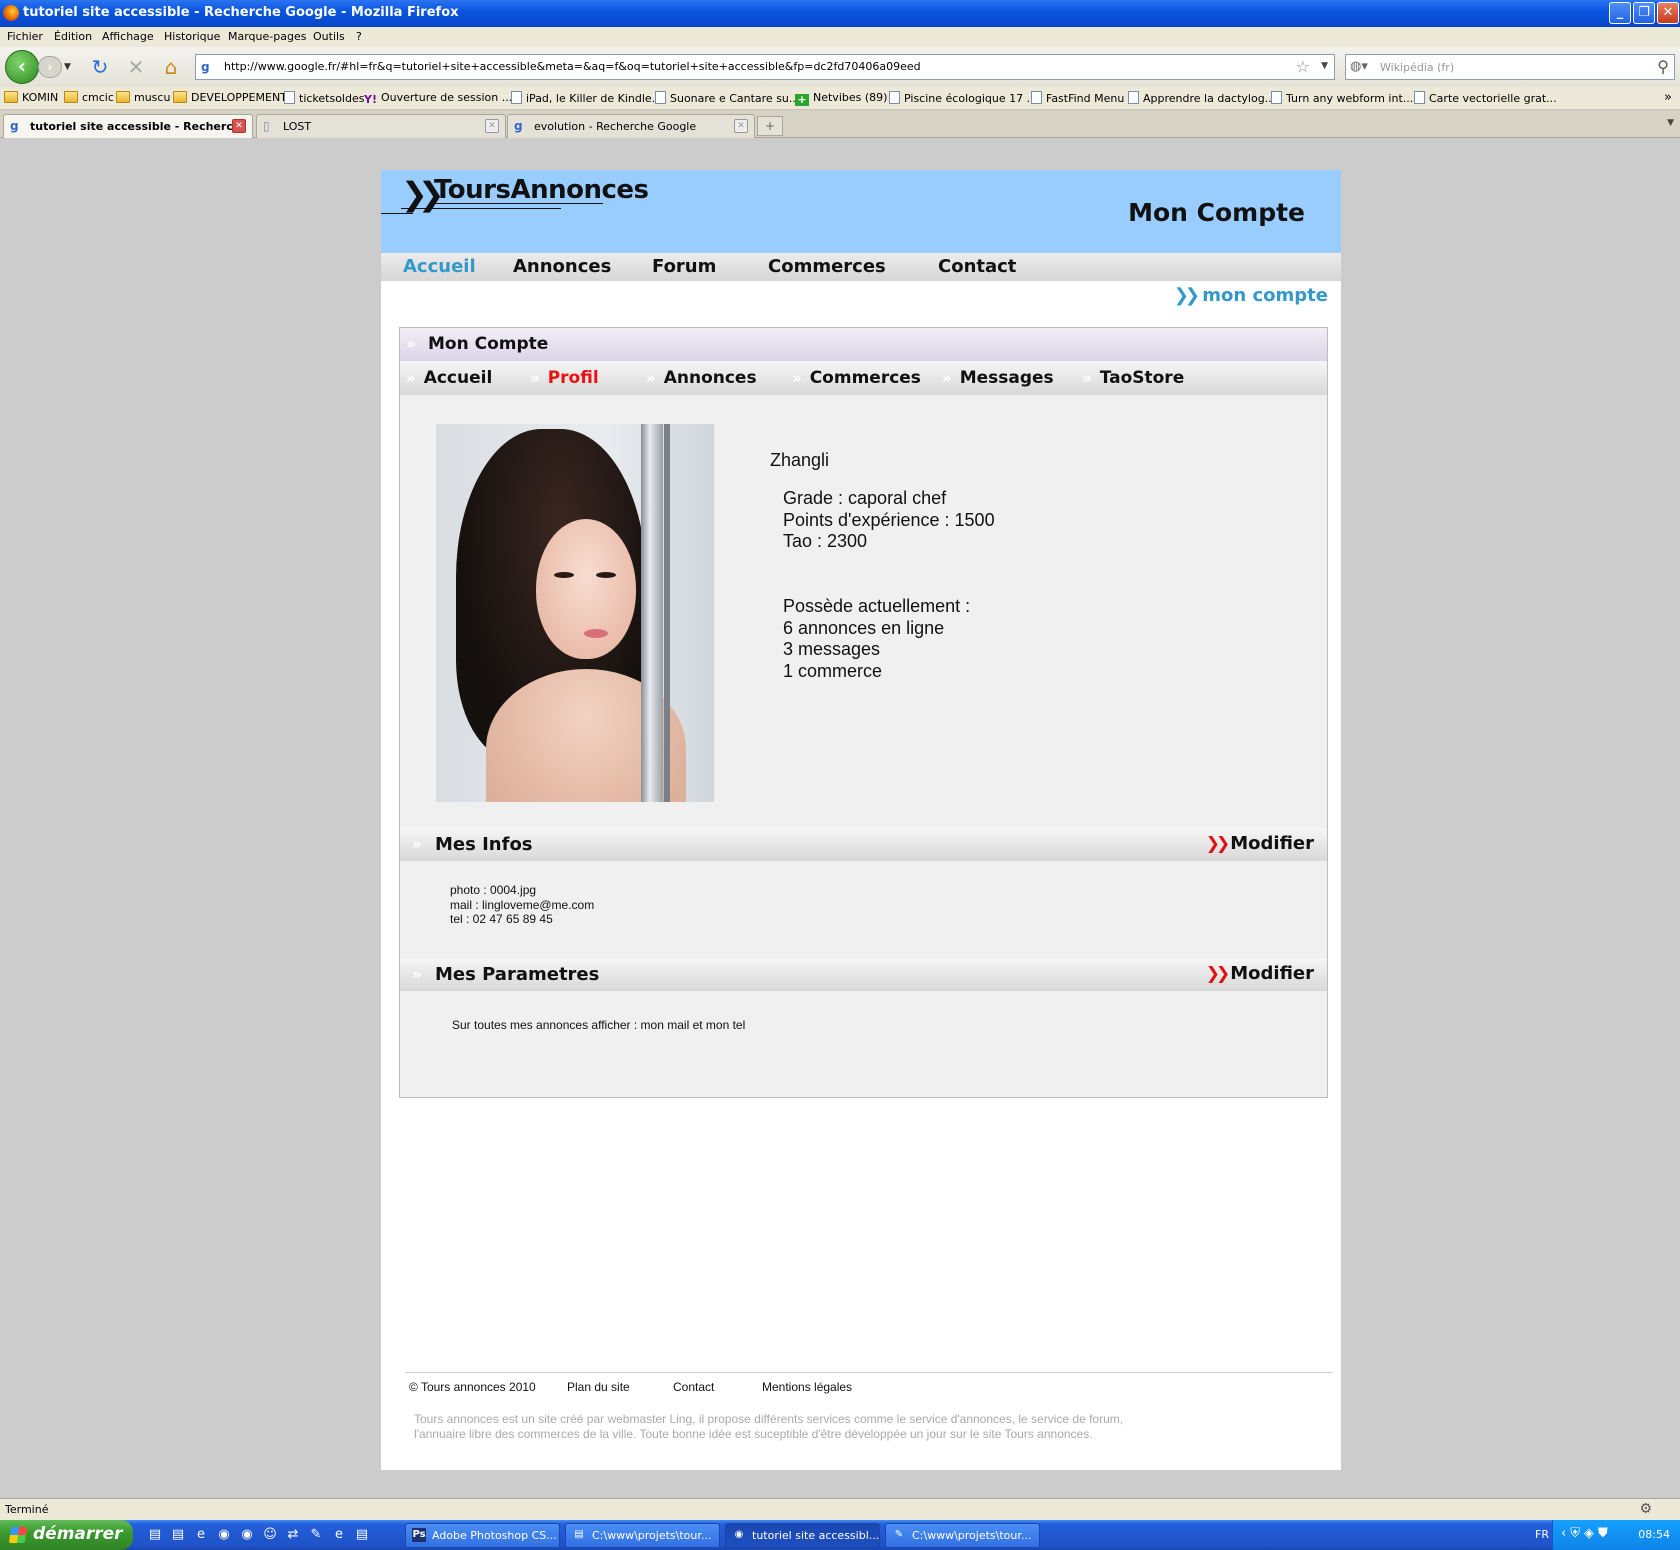 The image size is (1680, 1550). Describe the element at coordinates (73, 36) in the screenshot. I see `menu-edition: Édition` at that location.